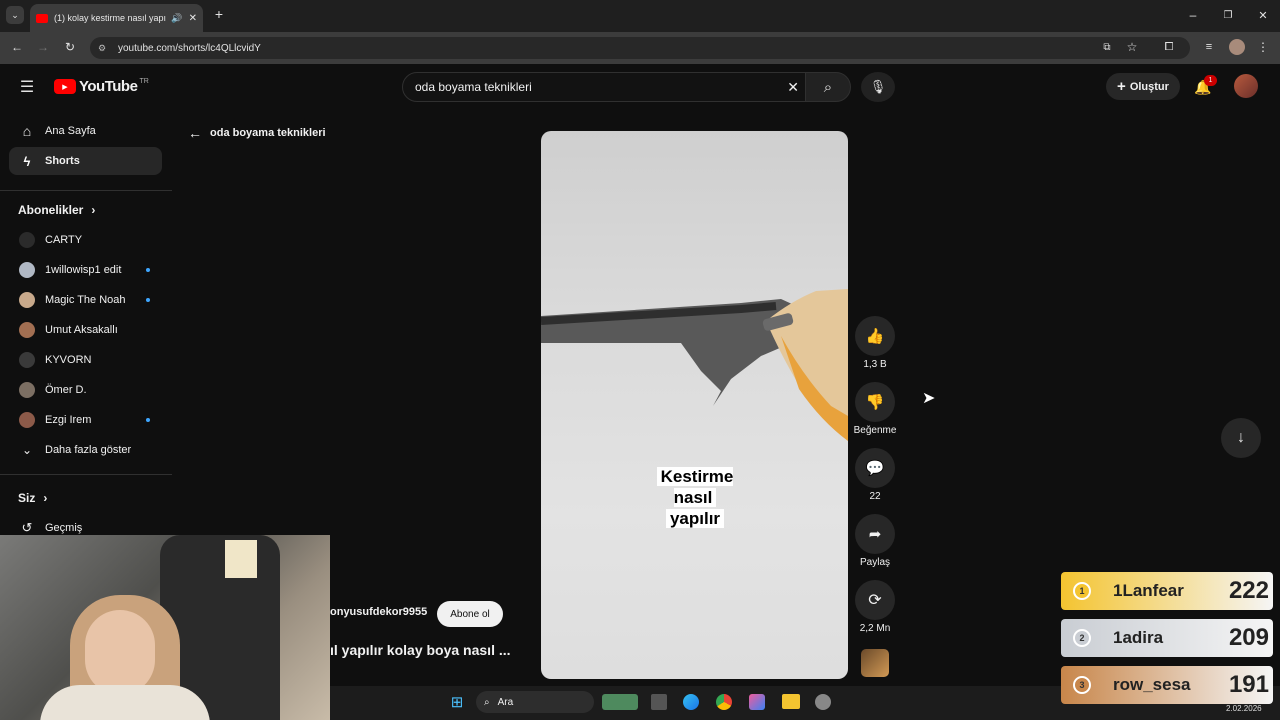 This screenshot has width=1280, height=720. What do you see at coordinates (691, 702) in the screenshot?
I see `edge-browser-icon` at bounding box center [691, 702].